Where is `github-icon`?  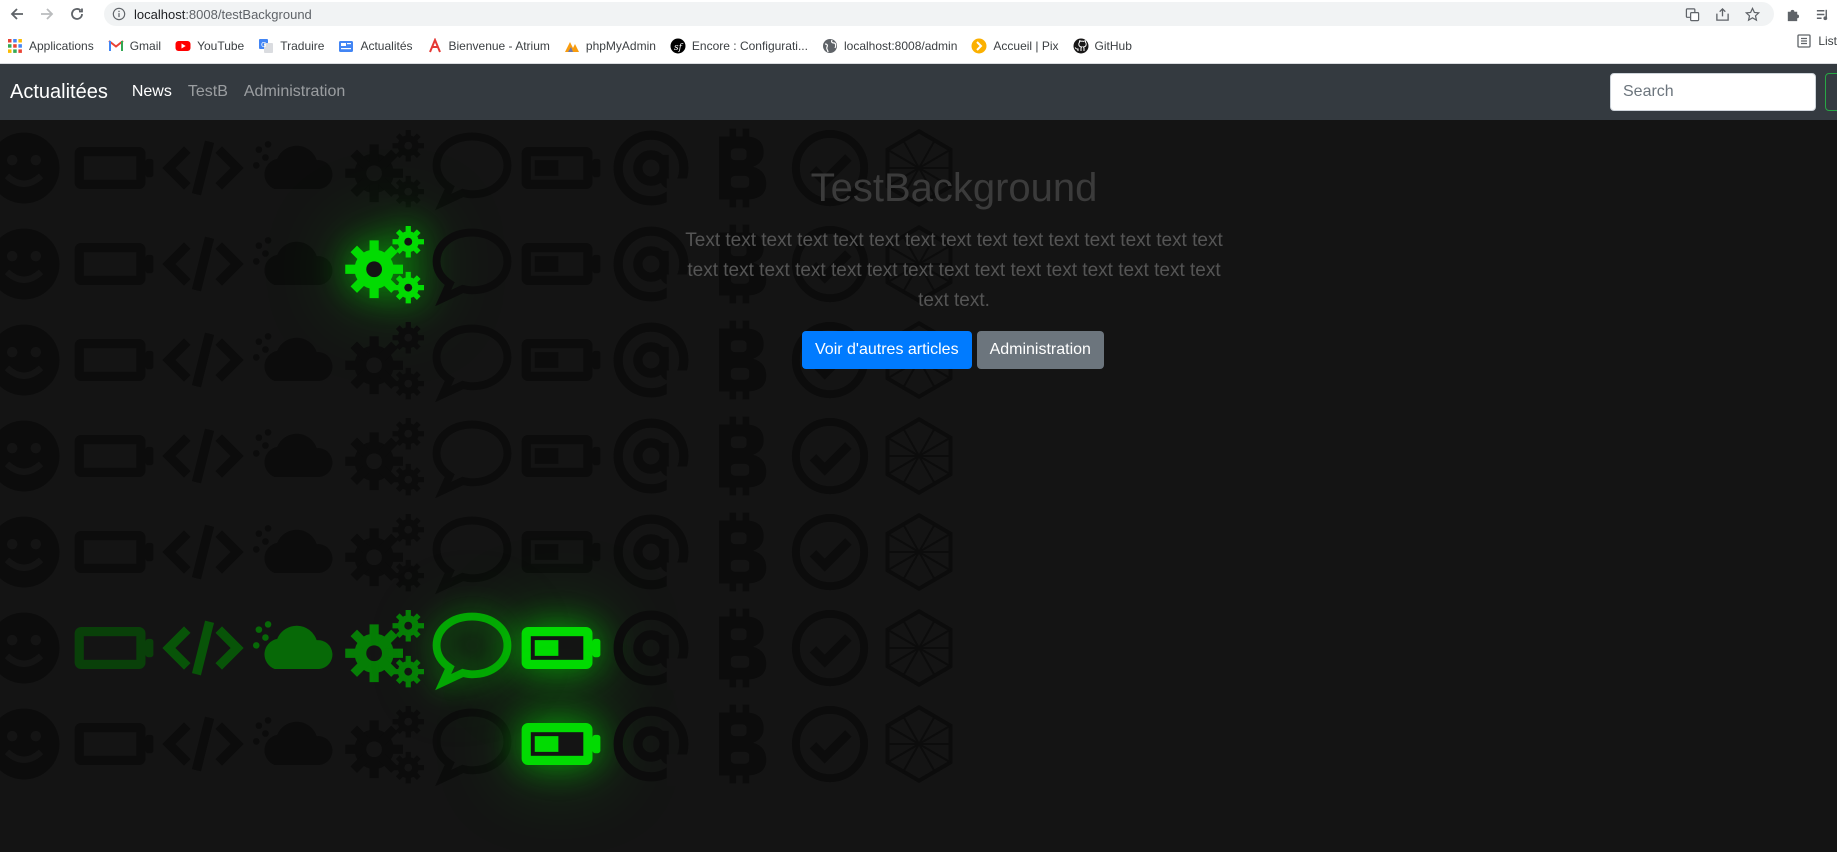
github-icon is located at coordinates (1081, 45).